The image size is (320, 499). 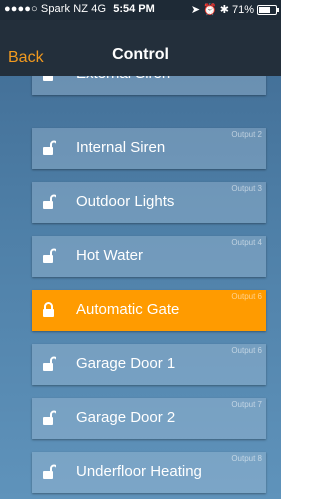 I want to click on output-name: External Siren, so click(x=123, y=80).